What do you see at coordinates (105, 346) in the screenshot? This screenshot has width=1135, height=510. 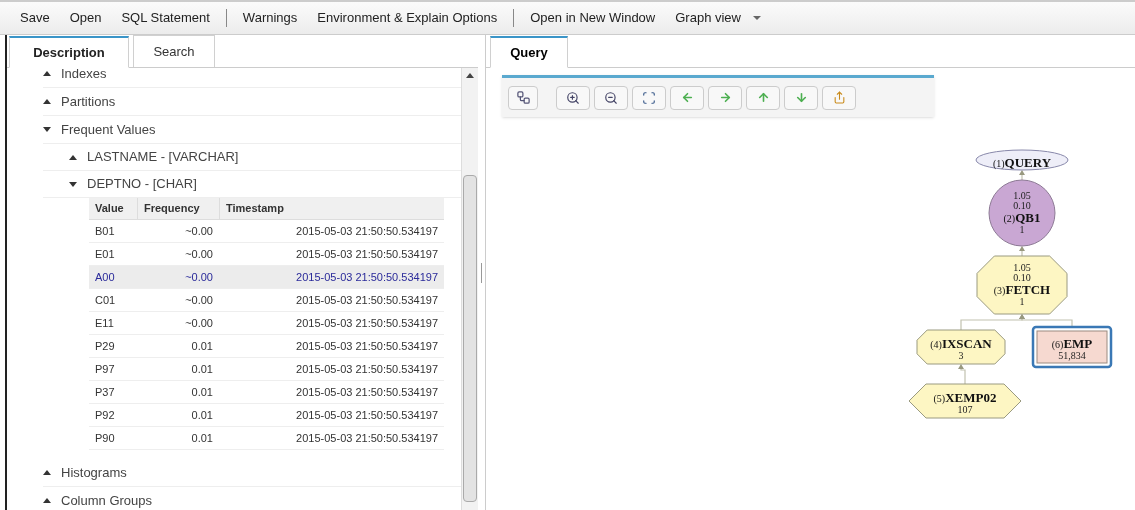 I see `table-cell-text: P29` at bounding box center [105, 346].